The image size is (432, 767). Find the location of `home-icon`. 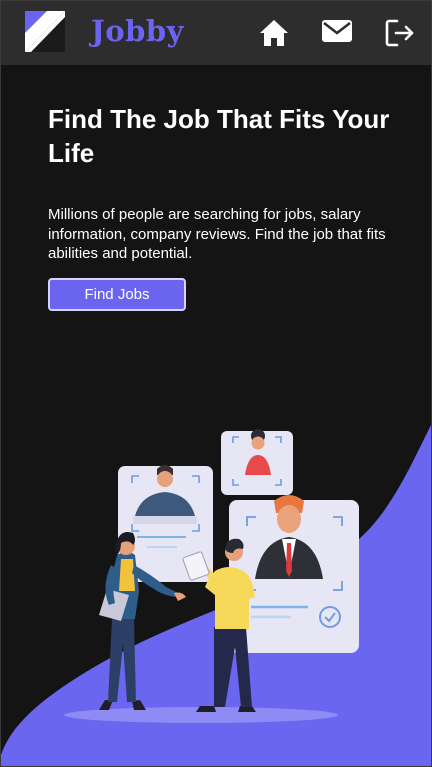

home-icon is located at coordinates (274, 33).